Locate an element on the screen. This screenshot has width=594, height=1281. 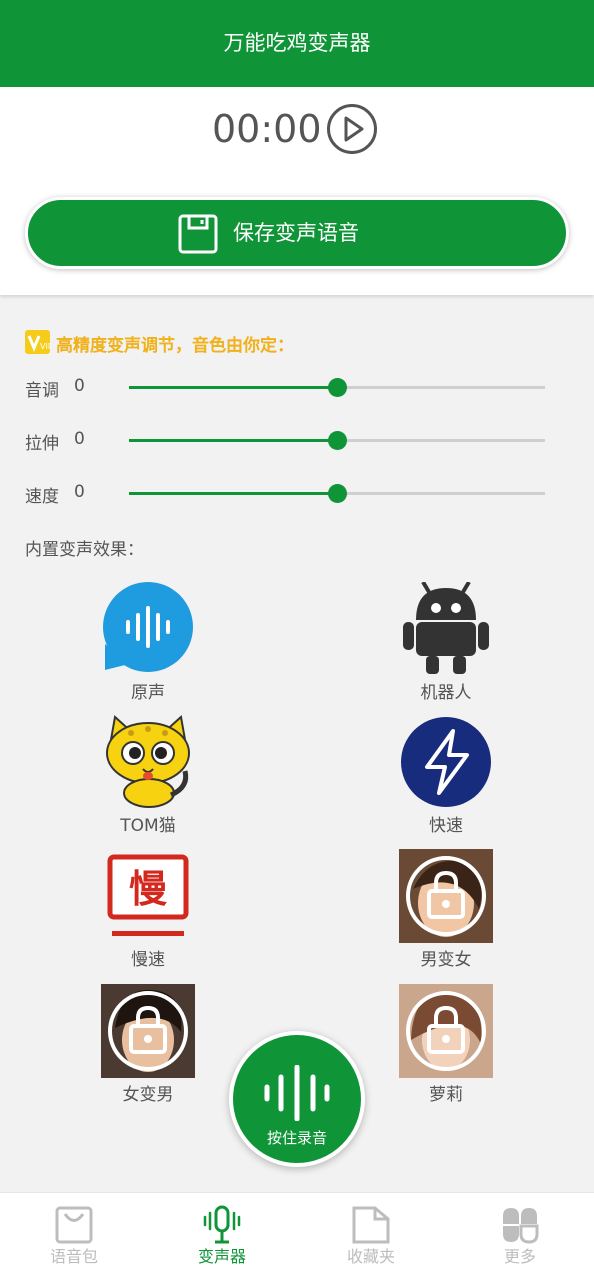
clover-icon is located at coordinates (521, 1226).